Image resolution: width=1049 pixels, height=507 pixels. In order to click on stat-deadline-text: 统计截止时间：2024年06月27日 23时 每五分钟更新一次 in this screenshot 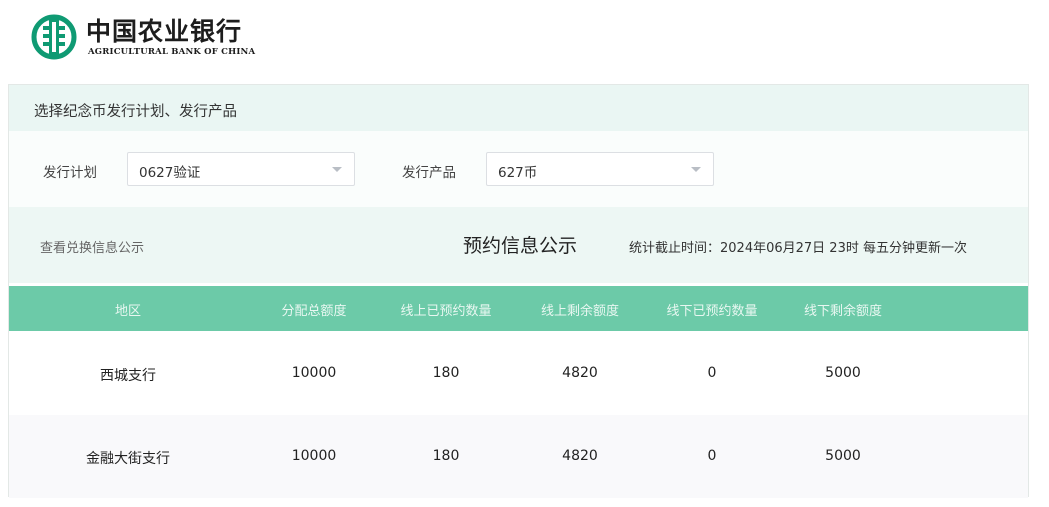, I will do `click(798, 248)`.